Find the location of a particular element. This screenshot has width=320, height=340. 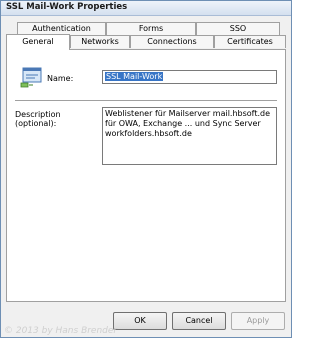

name-field: SSL Mail-Work is located at coordinates (189, 77).